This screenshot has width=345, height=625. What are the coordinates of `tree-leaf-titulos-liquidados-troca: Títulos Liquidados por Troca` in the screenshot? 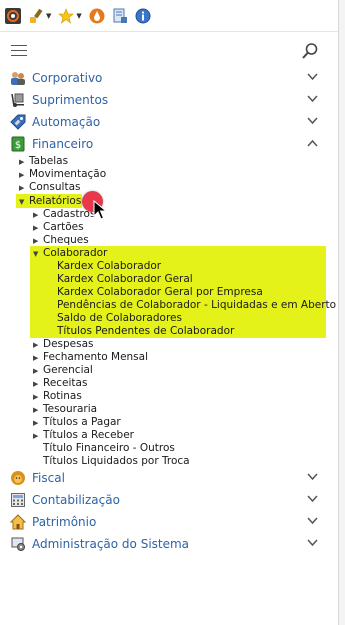 It's located at (116, 461).